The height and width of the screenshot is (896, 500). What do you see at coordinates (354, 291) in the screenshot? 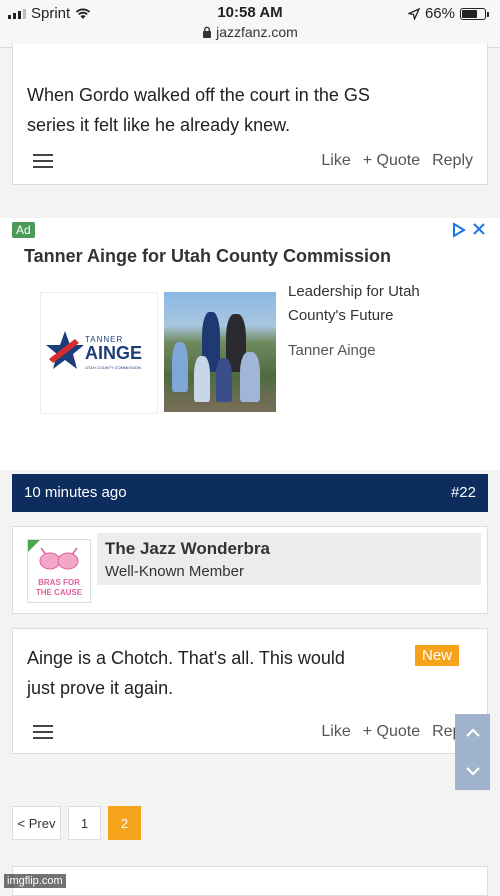
I see `ad-description-line: Leadership for Utah` at bounding box center [354, 291].